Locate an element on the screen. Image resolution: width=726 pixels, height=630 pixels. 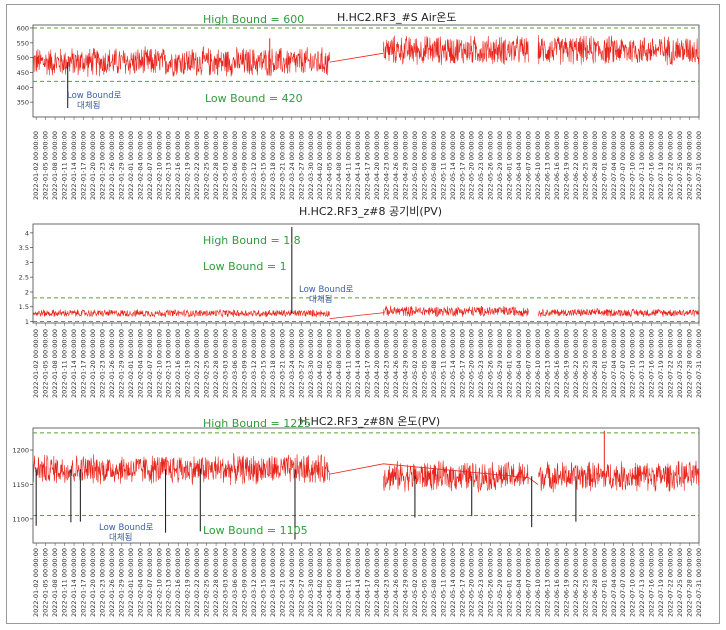
y-tick-label: 2 is located at coordinates (27, 292).